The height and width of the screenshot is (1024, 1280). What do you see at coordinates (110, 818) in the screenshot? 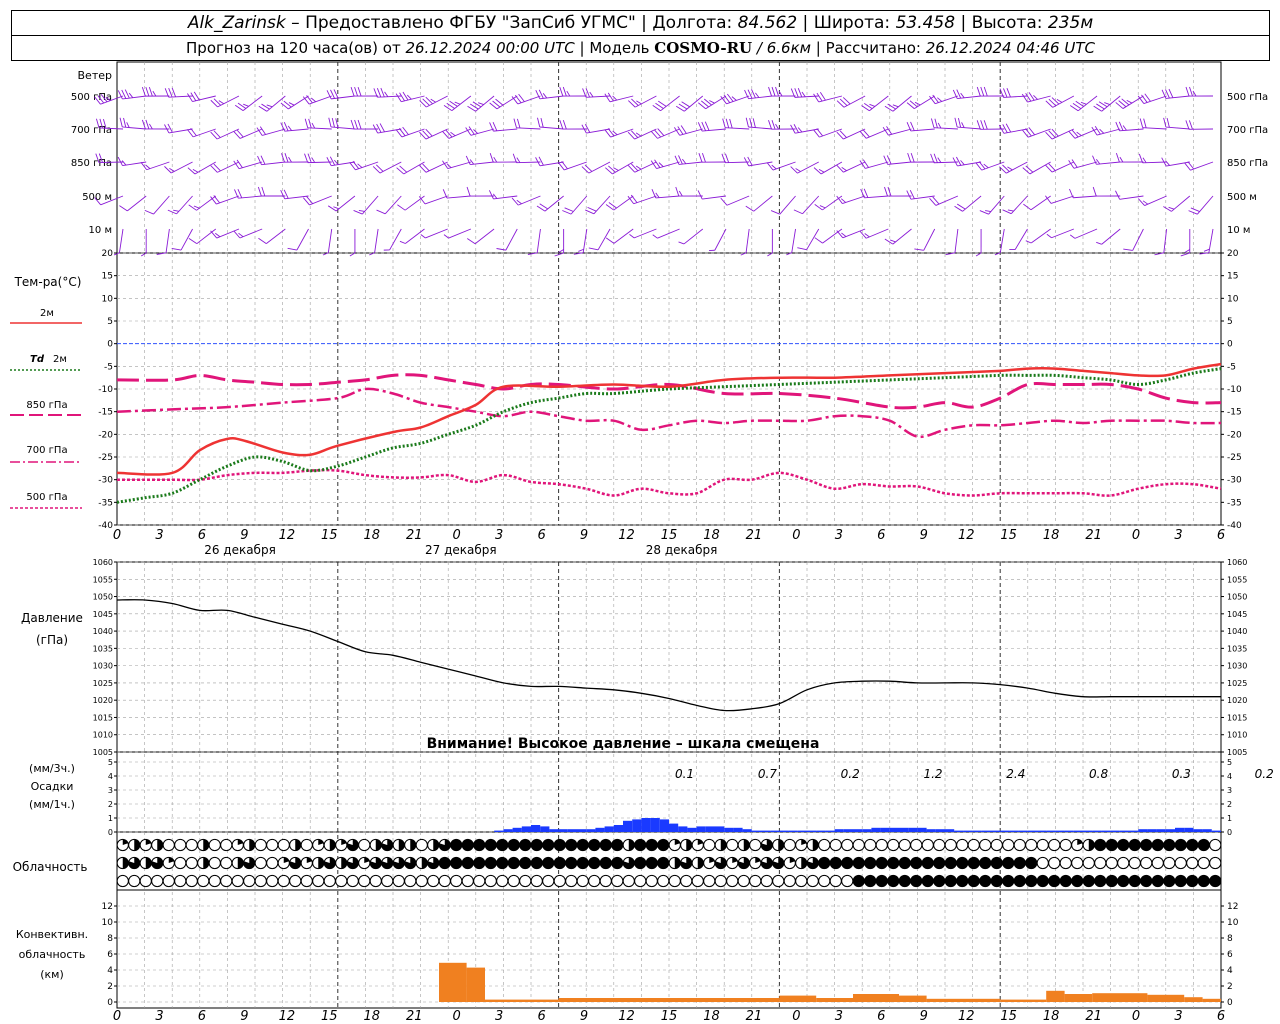
I see `precip-tick-left: 1` at bounding box center [110, 818].